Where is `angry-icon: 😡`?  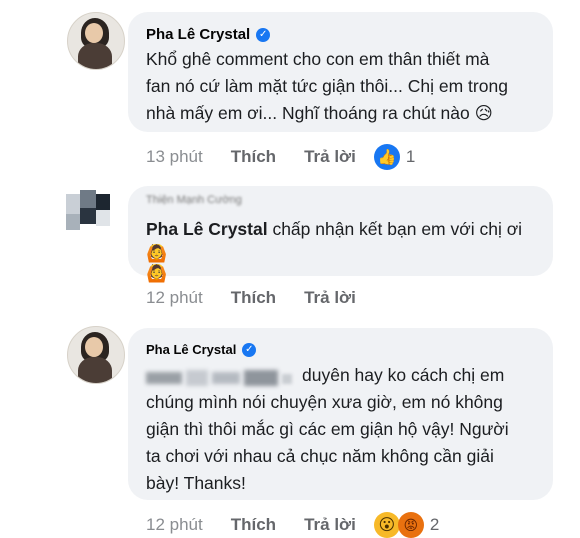 angry-icon: 😡 is located at coordinates (410, 525).